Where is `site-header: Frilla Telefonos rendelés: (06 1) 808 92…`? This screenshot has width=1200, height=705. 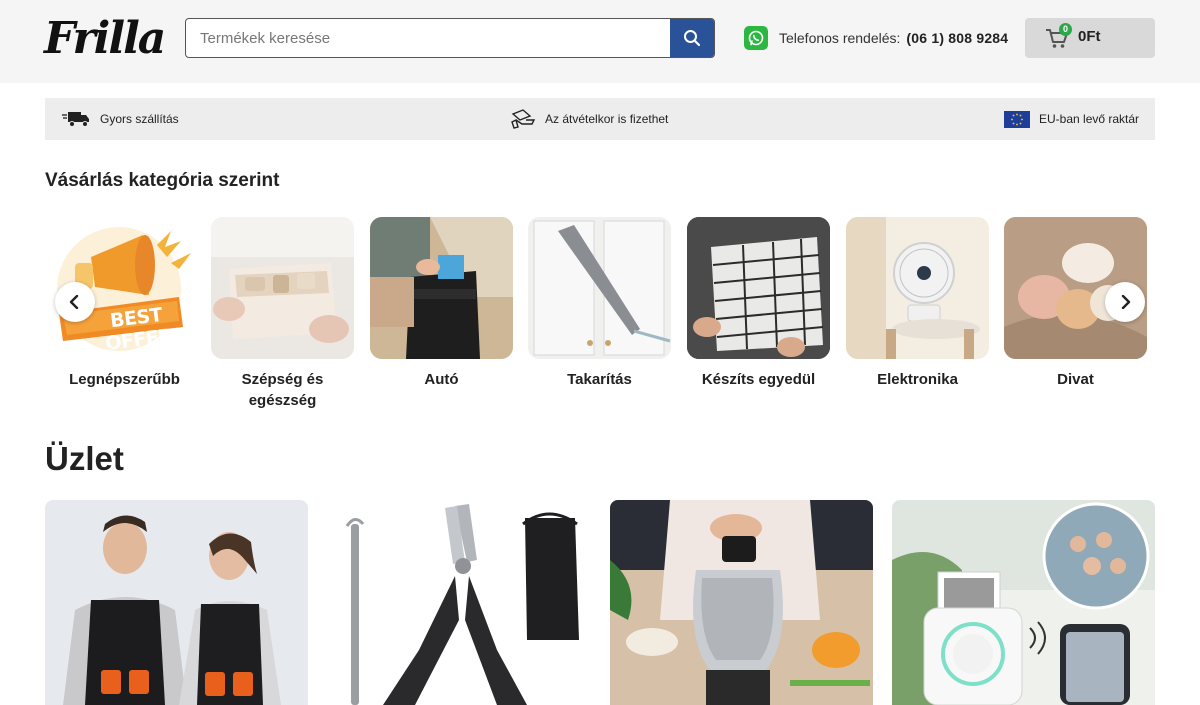 site-header: Frilla Telefonos rendelés: (06 1) 808 92… is located at coordinates (600, 41).